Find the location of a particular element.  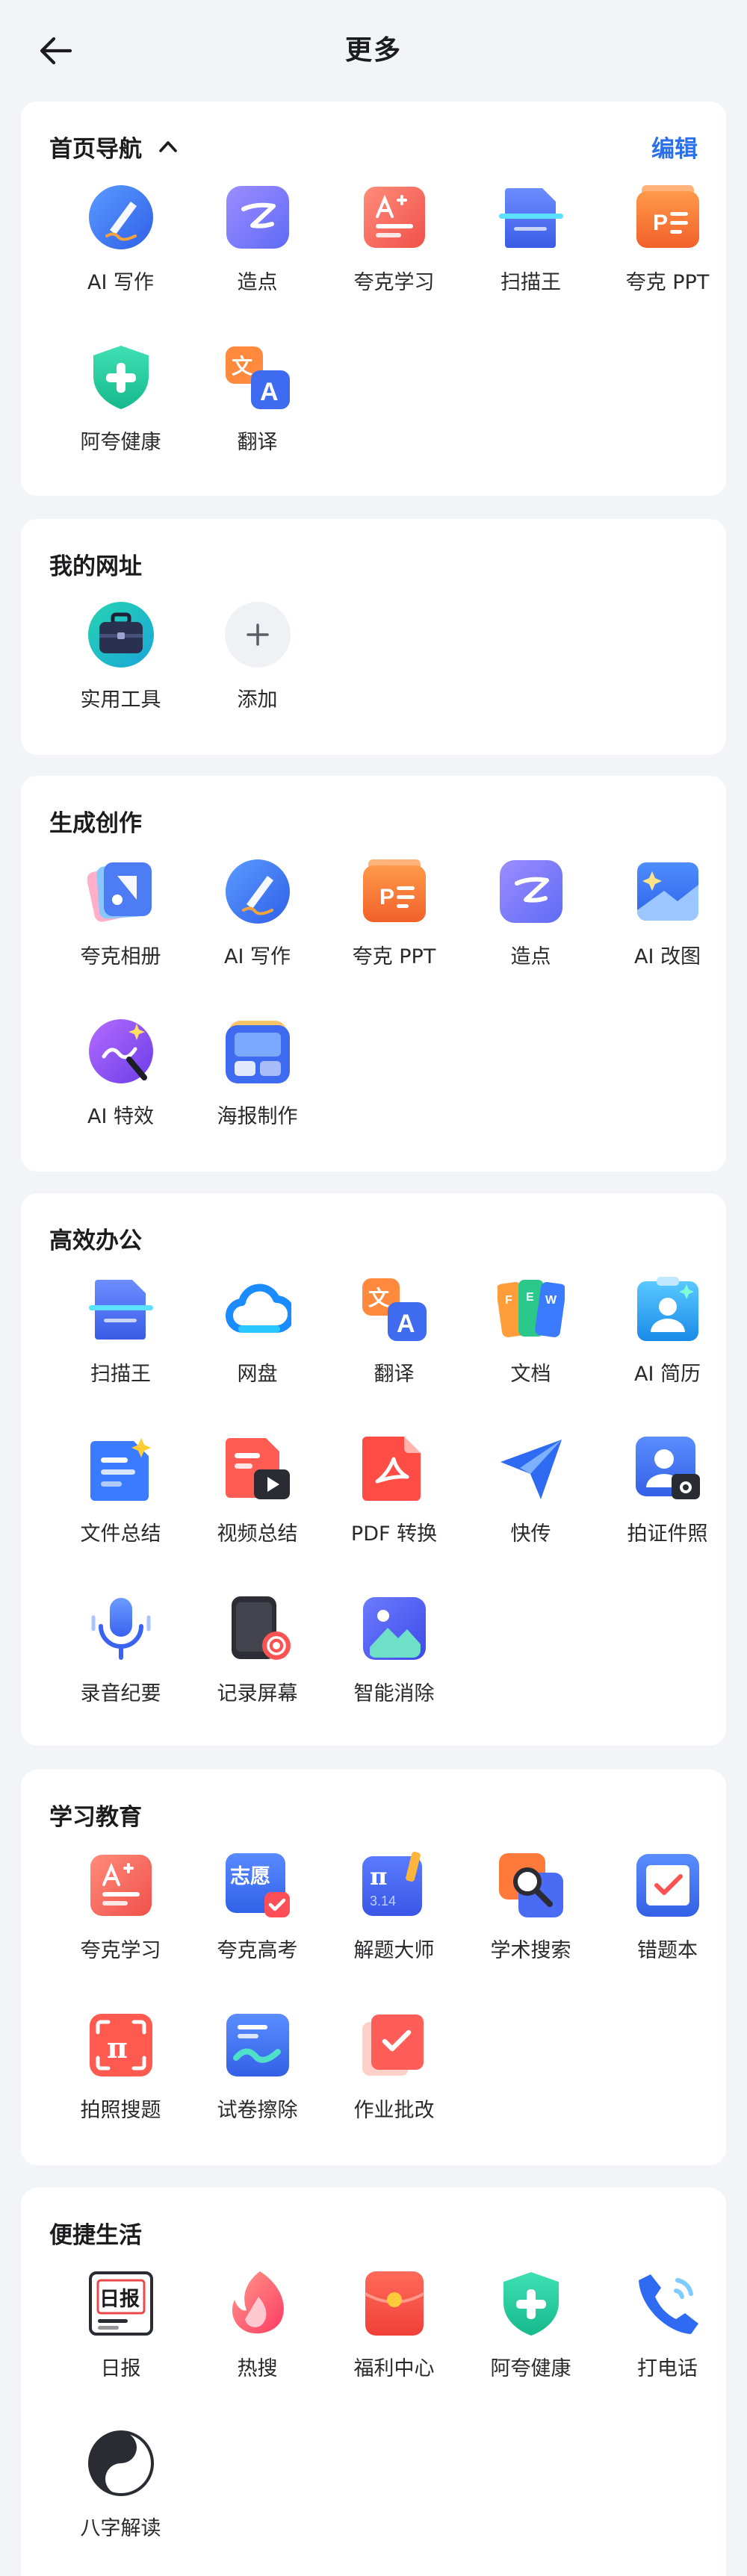

shortcut-tile-ai-effects: AI 特效 is located at coordinates (120, 1097).